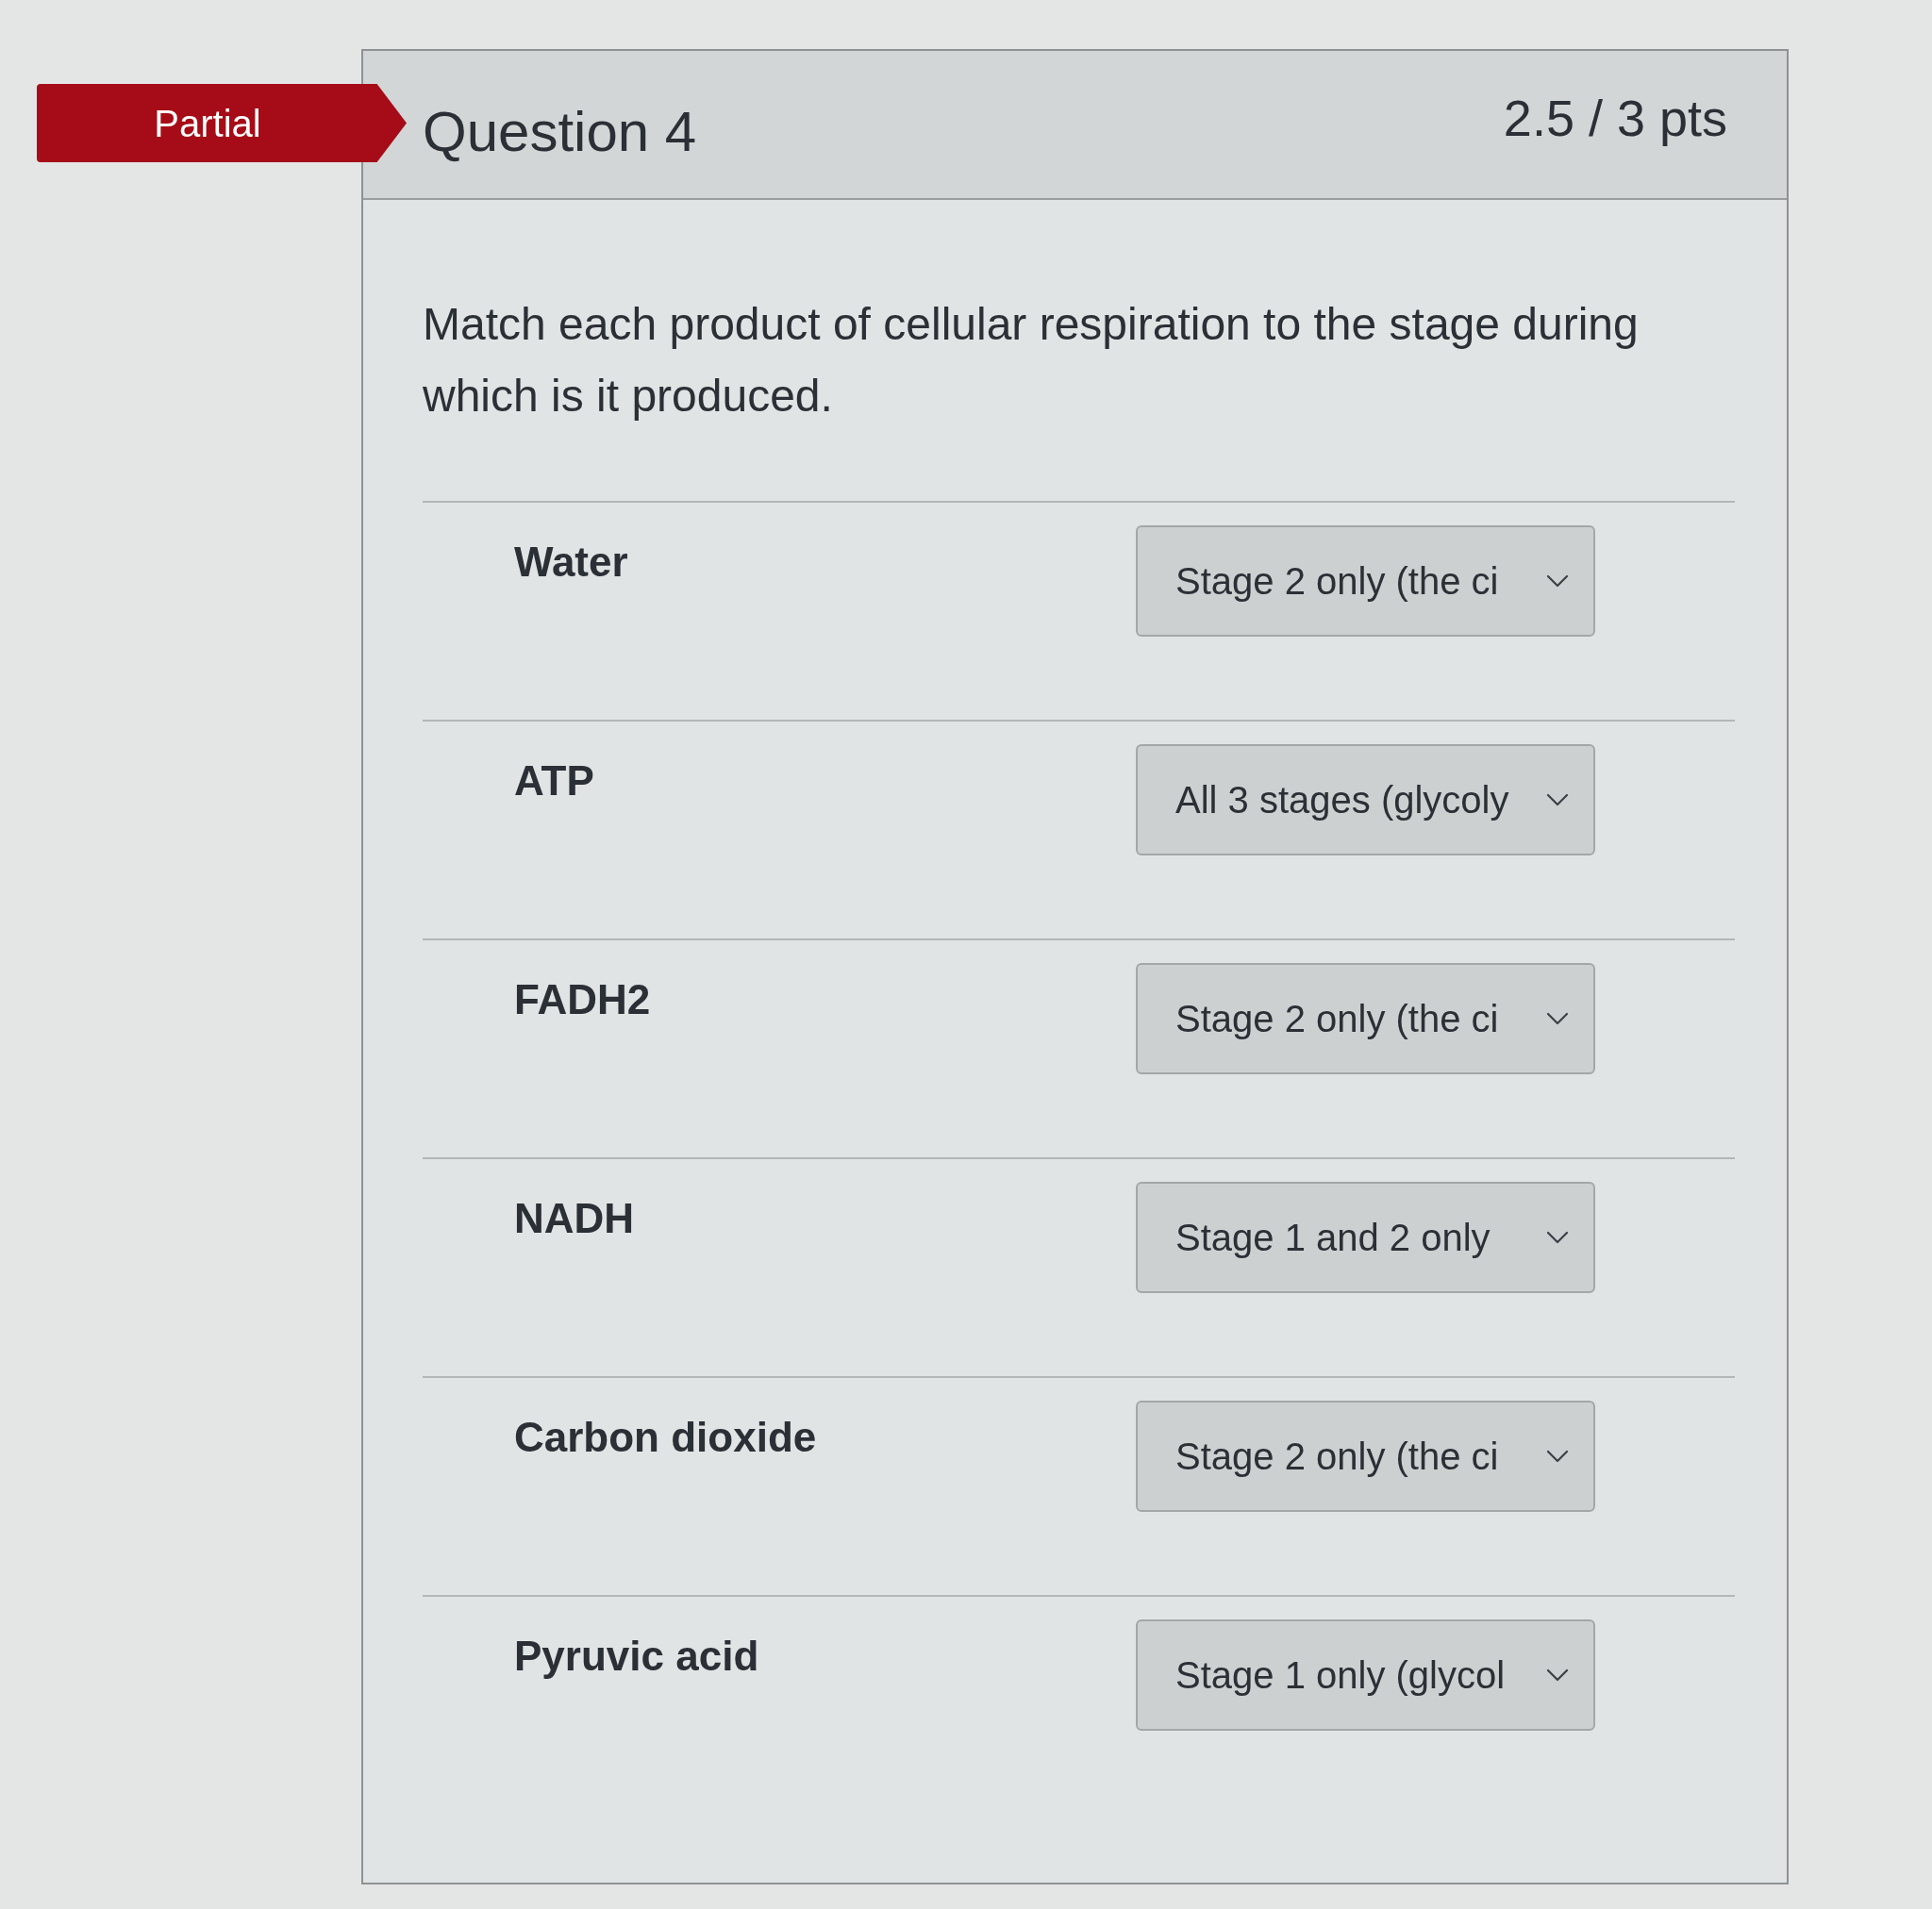 The width and height of the screenshot is (1932, 1909). Describe the element at coordinates (1615, 119) in the screenshot. I see `points-label: 2.5 / 3 pts` at that location.